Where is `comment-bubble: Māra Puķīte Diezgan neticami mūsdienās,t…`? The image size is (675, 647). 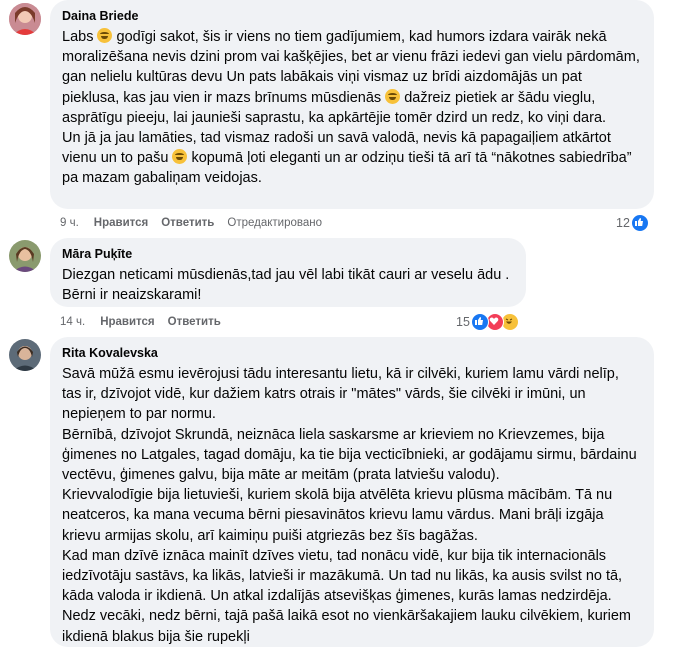 comment-bubble: Māra Puķīte Diezgan neticami mūsdienās,t… is located at coordinates (288, 272).